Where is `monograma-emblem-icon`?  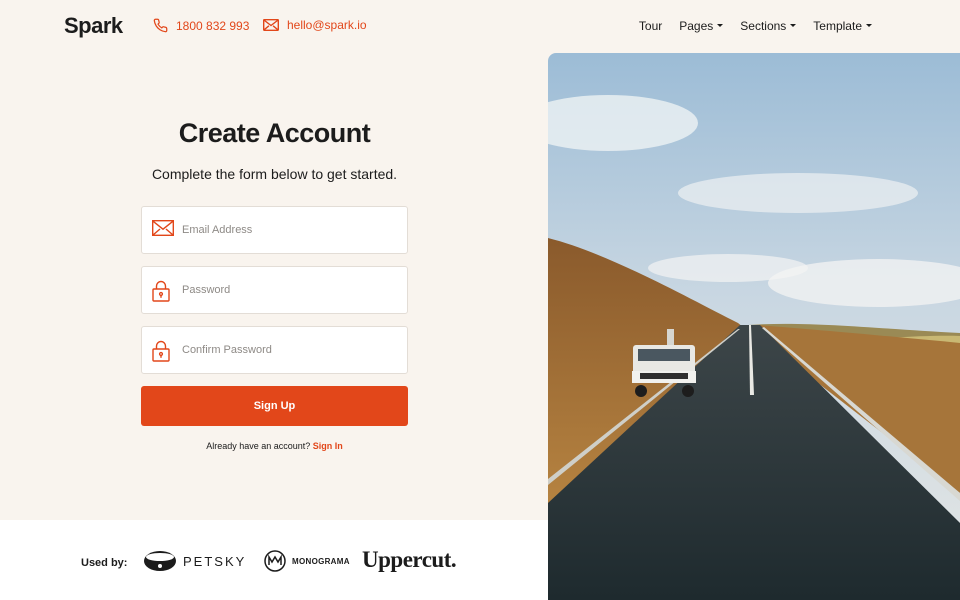
monograma-emblem-icon is located at coordinates (275, 561).